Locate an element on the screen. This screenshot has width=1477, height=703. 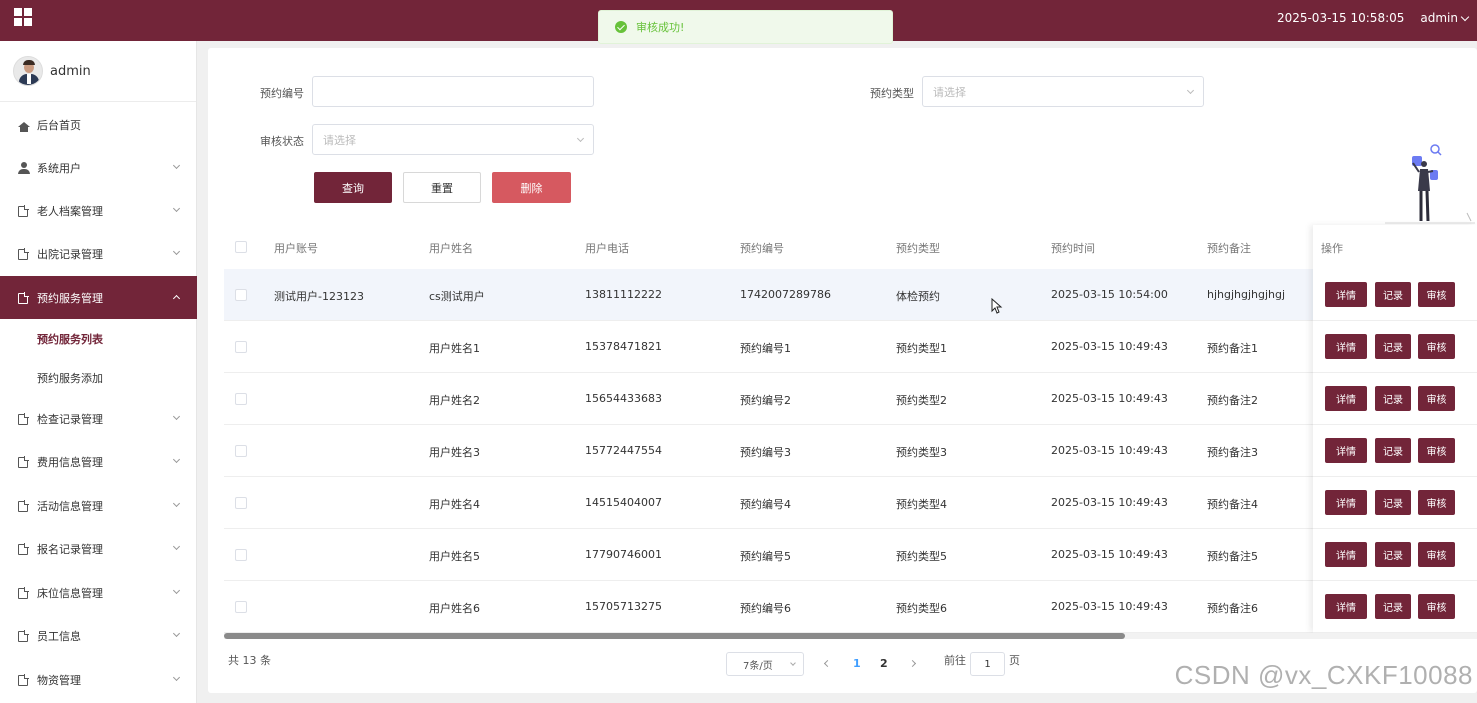
sidebar-item-staff-info: 员工信息 is located at coordinates (98, 635).